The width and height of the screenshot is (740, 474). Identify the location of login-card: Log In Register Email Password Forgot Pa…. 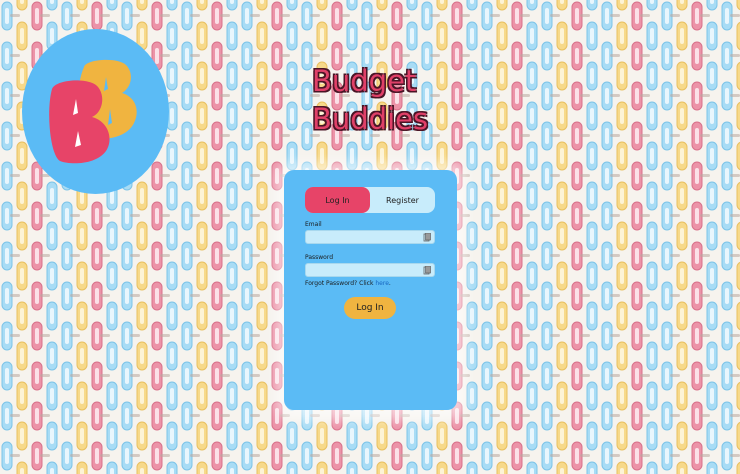
(370, 290).